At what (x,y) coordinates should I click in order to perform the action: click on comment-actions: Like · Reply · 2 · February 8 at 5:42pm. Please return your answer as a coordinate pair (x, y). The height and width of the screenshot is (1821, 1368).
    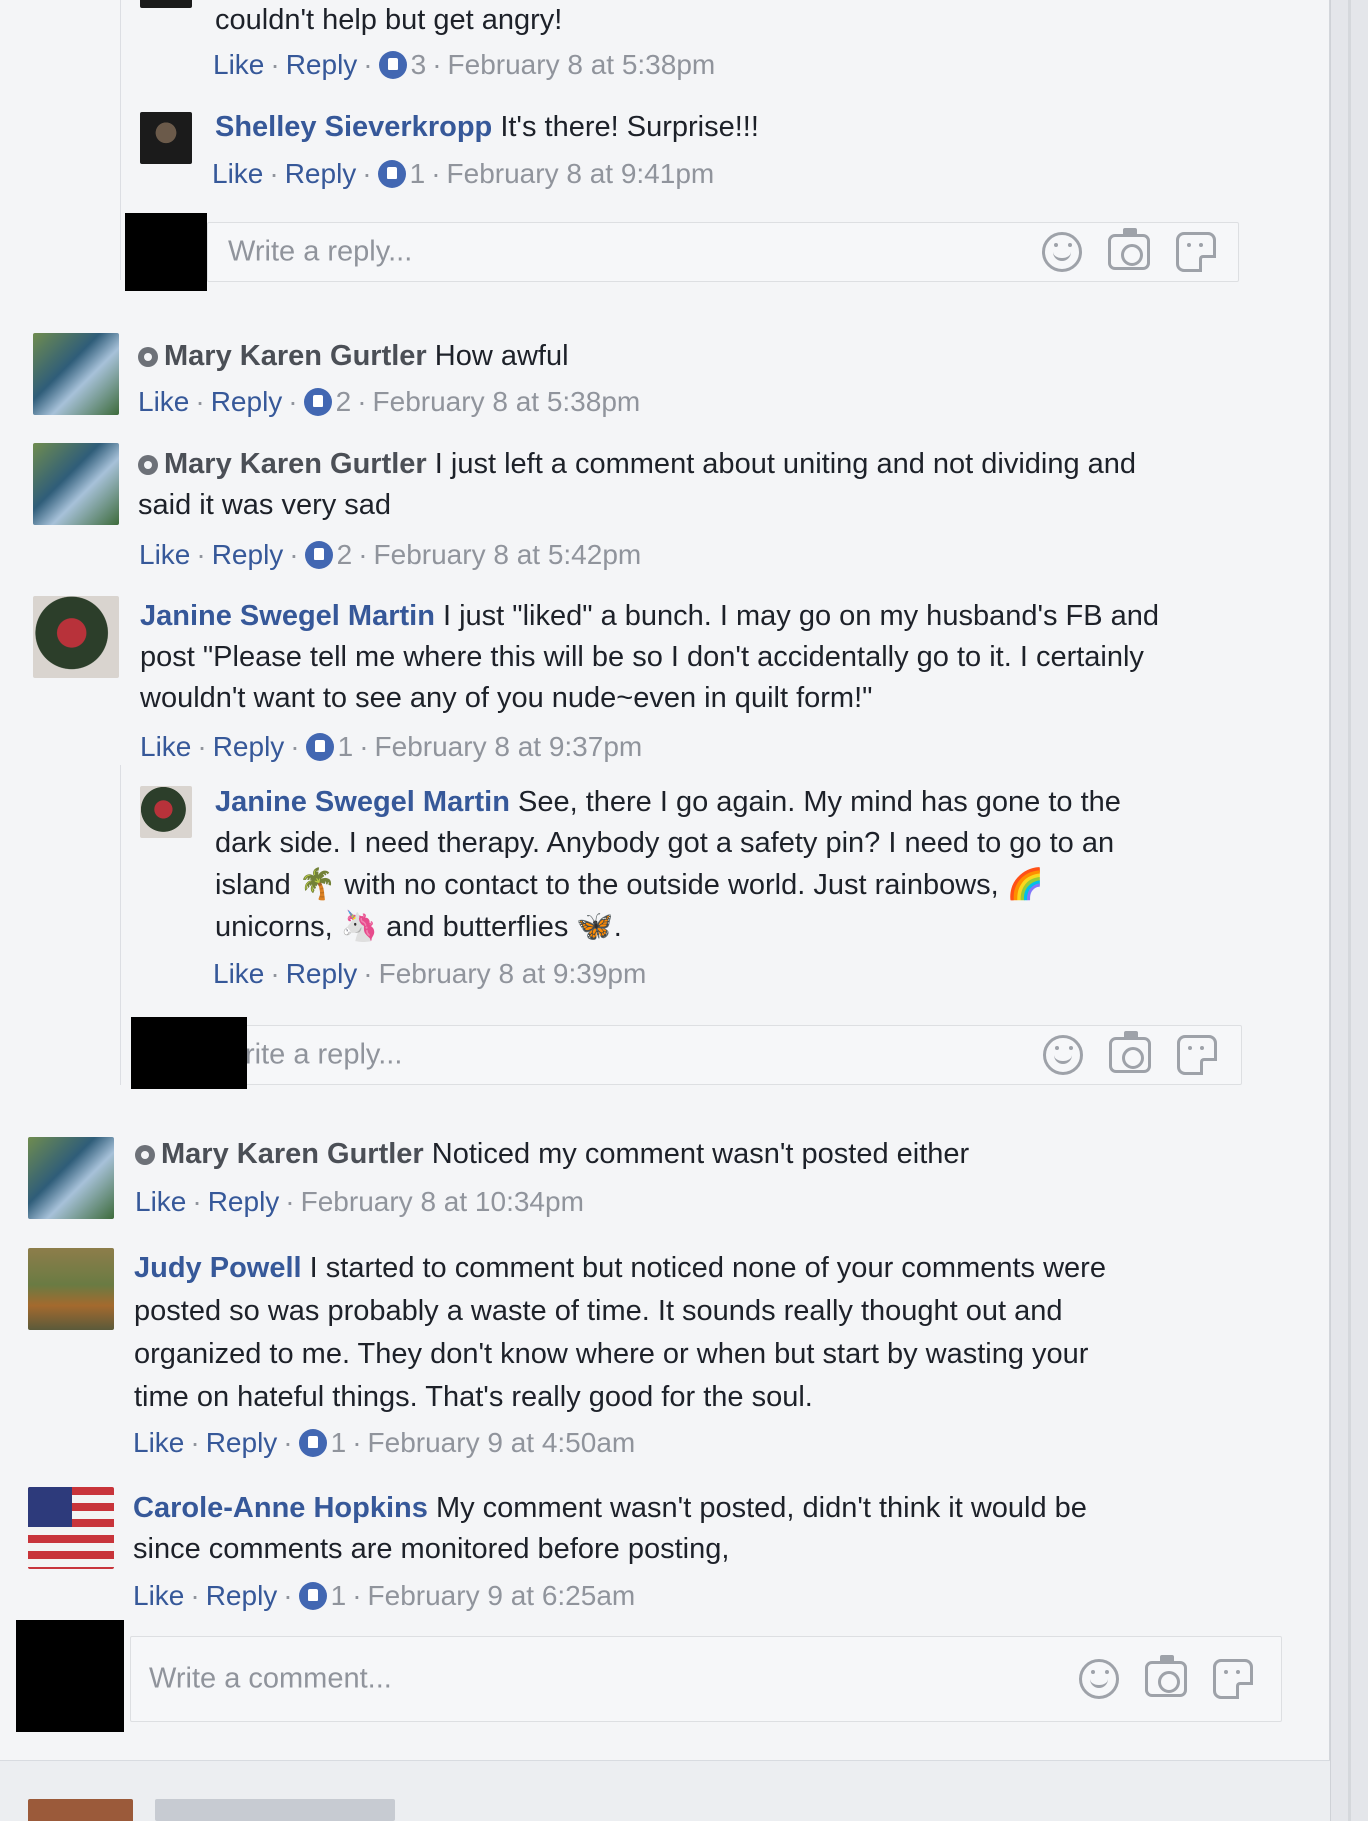
    Looking at the image, I should click on (390, 555).